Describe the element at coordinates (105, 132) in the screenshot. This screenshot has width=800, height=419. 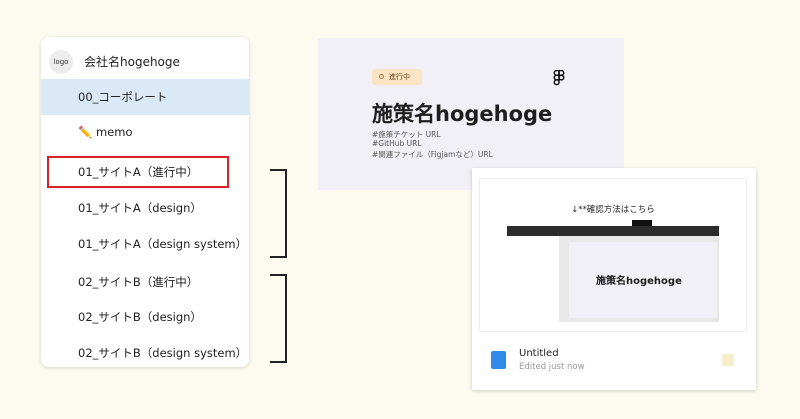
I see `sidebar-item-label: ✏️ memo` at that location.